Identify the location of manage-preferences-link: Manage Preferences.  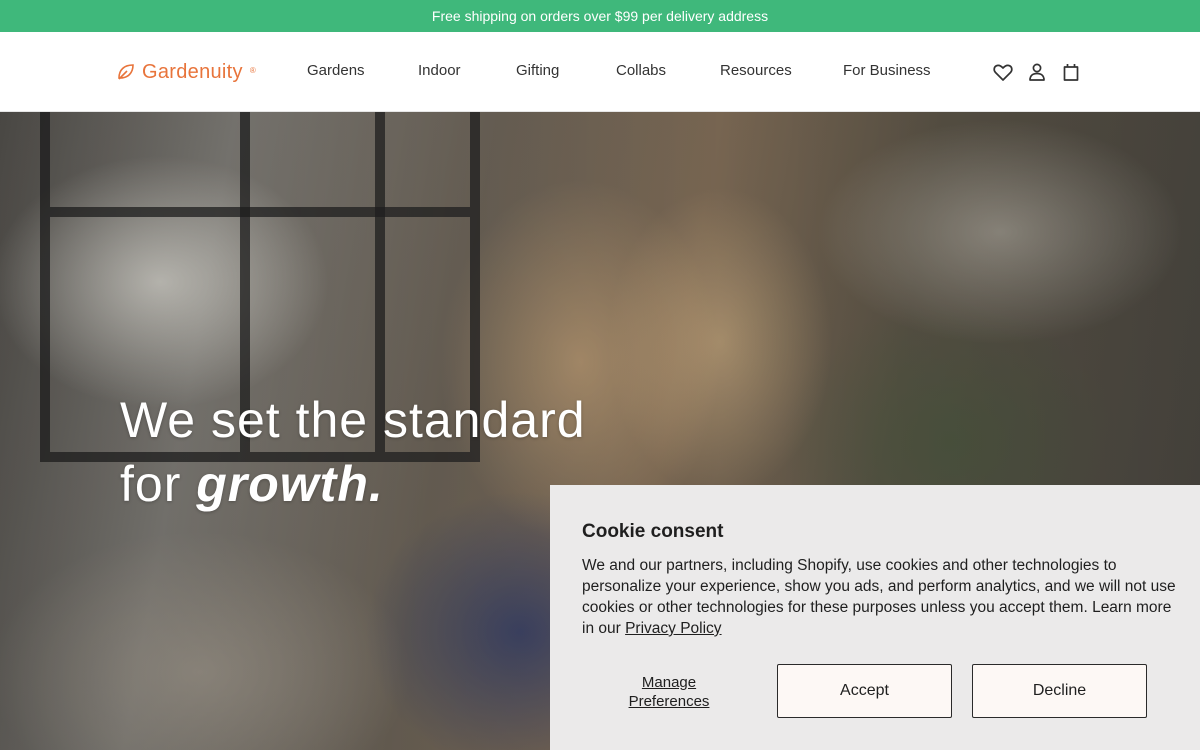
(669, 692).